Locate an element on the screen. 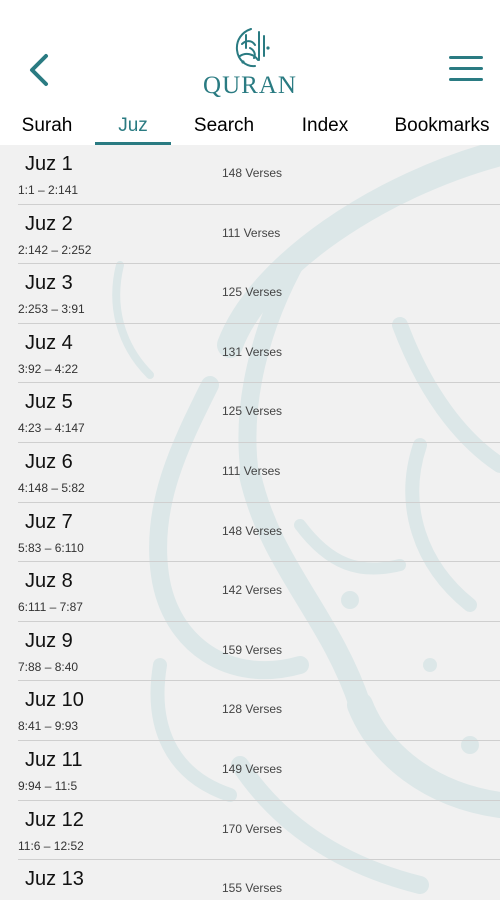 Image resolution: width=500 pixels, height=900 pixels. chevron-left-icon is located at coordinates (39, 70).